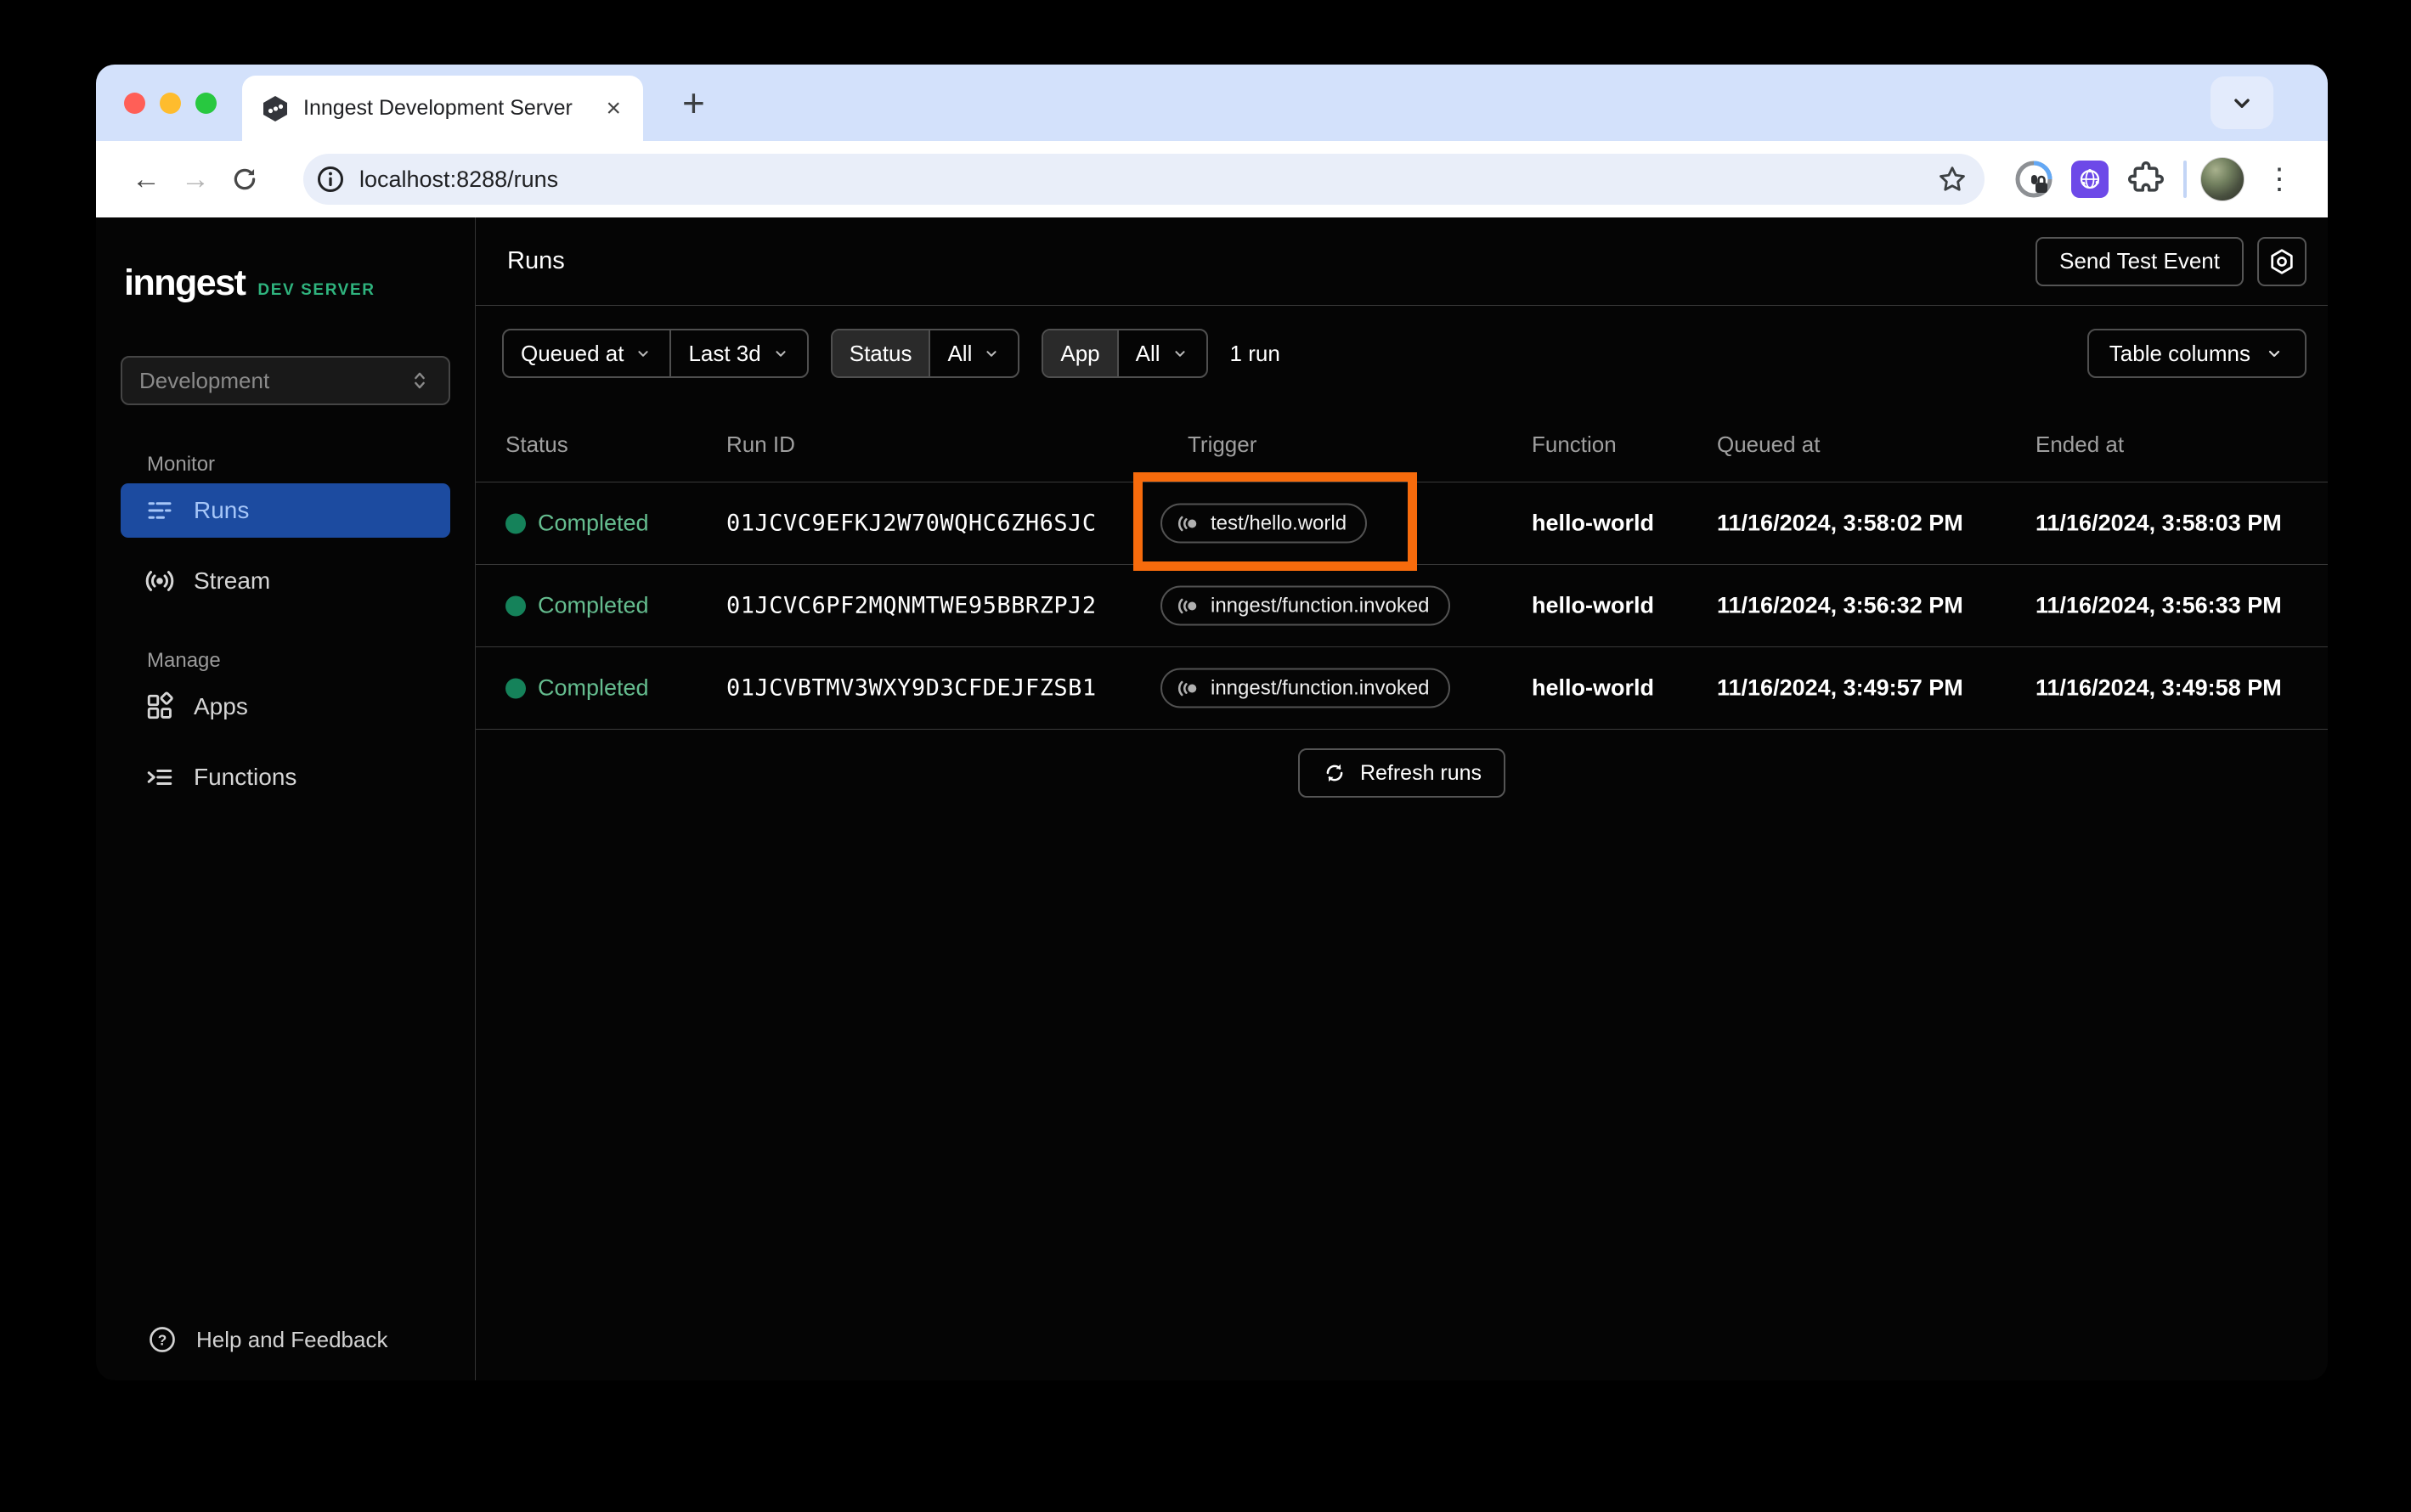  What do you see at coordinates (420, 380) in the screenshot?
I see `selector-chevrons-icon` at bounding box center [420, 380].